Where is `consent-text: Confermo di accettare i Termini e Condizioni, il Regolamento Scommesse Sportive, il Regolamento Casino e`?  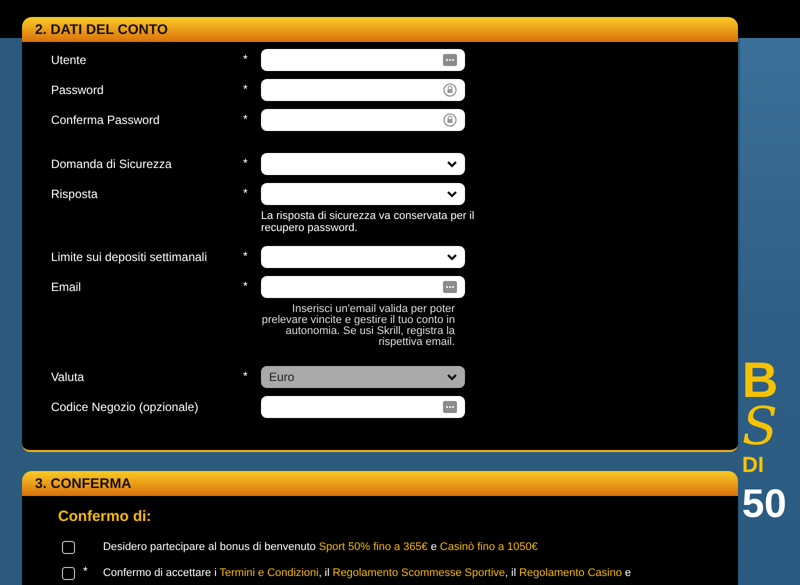
consent-text: Confermo di accettare i Termini e Condizioni, il Regolamento Scommesse Sportive, il Regolamento Casino e is located at coordinates (367, 573).